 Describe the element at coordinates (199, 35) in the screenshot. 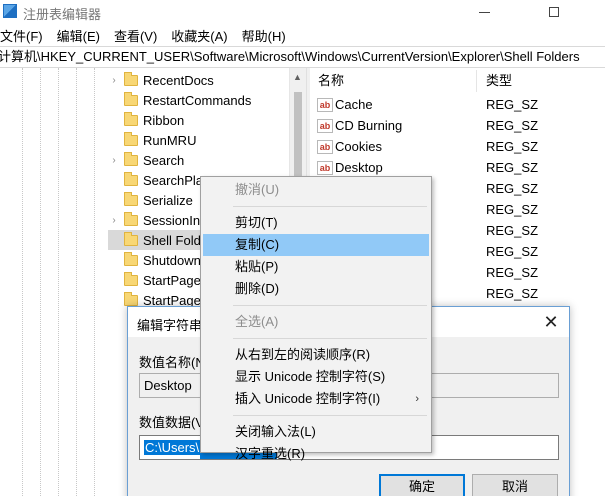

I see `menu-favorites: 收藏夹(A)` at that location.